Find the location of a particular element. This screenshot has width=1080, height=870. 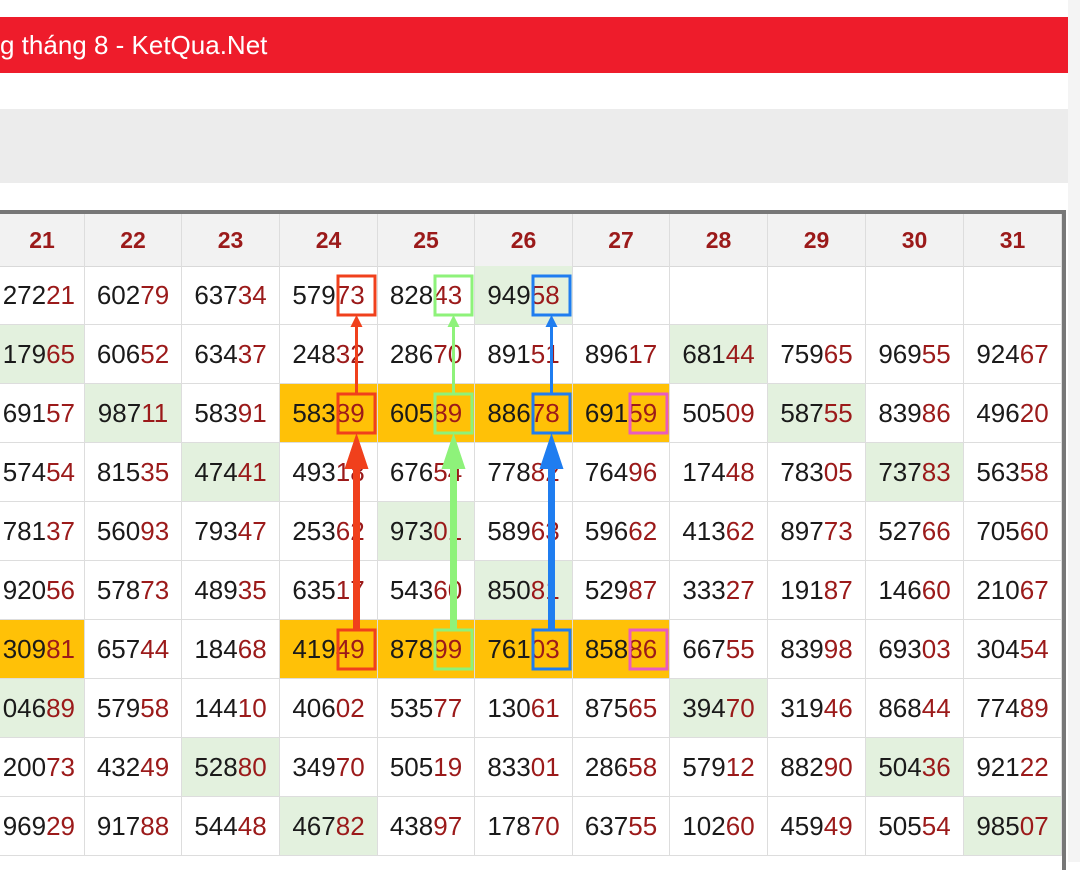

number-head: 781 is located at coordinates (24, 531).